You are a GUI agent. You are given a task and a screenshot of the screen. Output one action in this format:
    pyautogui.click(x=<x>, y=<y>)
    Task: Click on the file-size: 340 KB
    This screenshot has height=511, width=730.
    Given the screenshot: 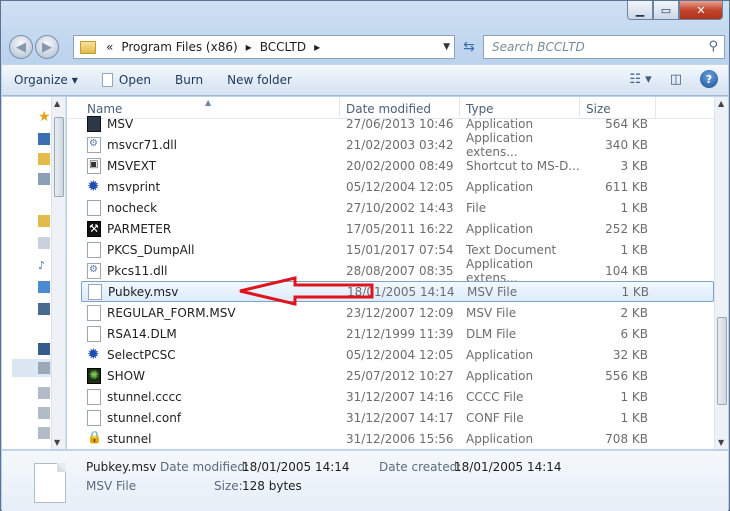 What is the action you would take?
    pyautogui.click(x=626, y=144)
    